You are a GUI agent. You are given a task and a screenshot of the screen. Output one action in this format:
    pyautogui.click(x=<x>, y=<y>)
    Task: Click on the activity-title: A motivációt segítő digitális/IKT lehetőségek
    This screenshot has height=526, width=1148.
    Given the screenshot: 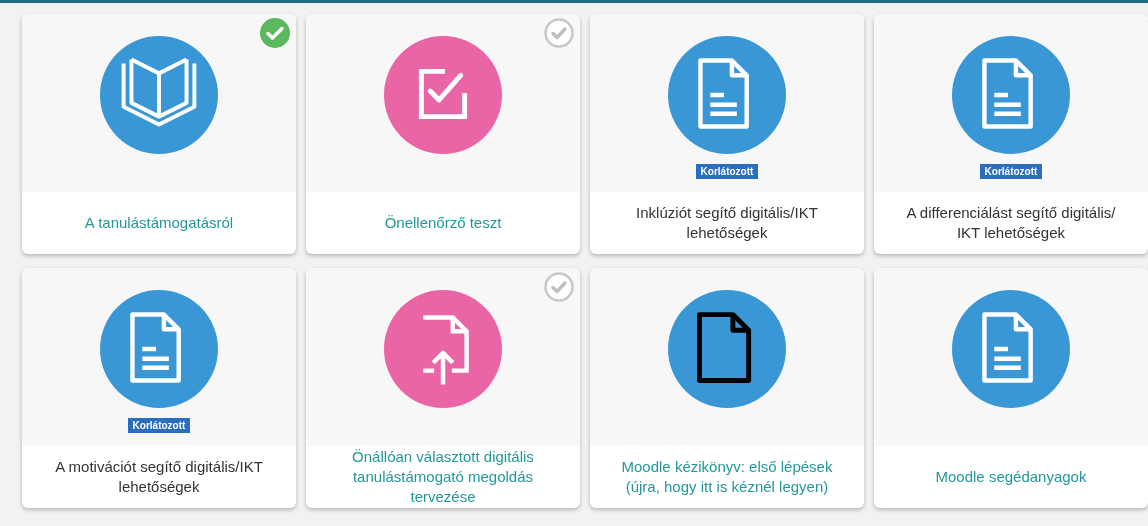 What is the action you would take?
    pyautogui.click(x=159, y=477)
    